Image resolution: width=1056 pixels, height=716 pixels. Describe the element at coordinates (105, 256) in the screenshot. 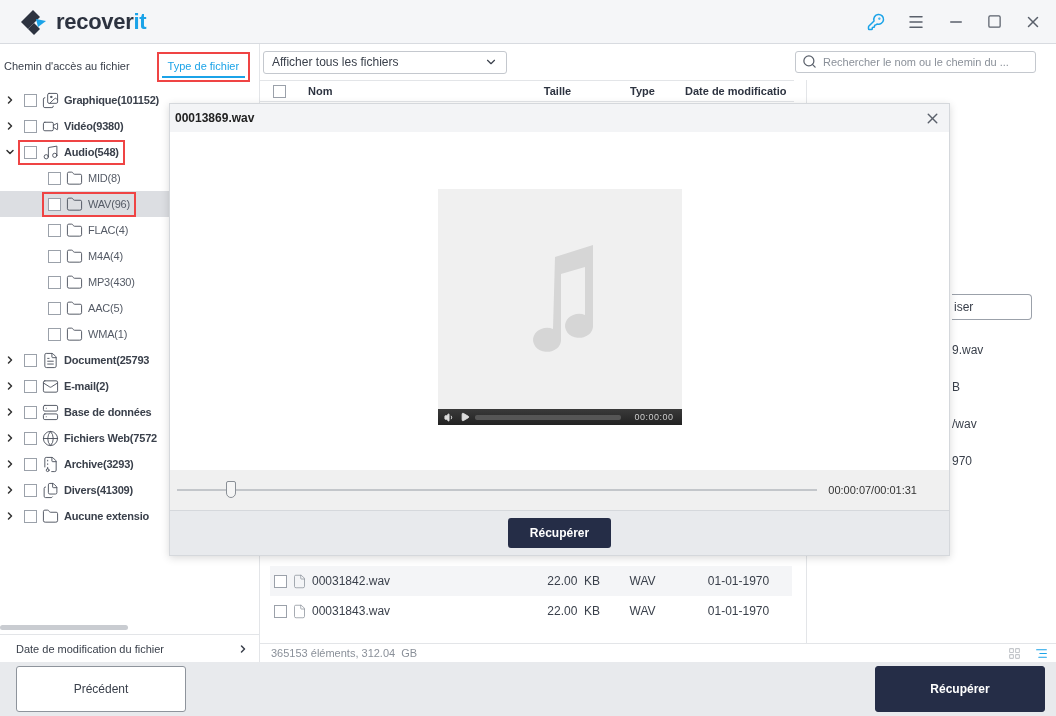

I see `tree-item-label: M4A(4)` at that location.